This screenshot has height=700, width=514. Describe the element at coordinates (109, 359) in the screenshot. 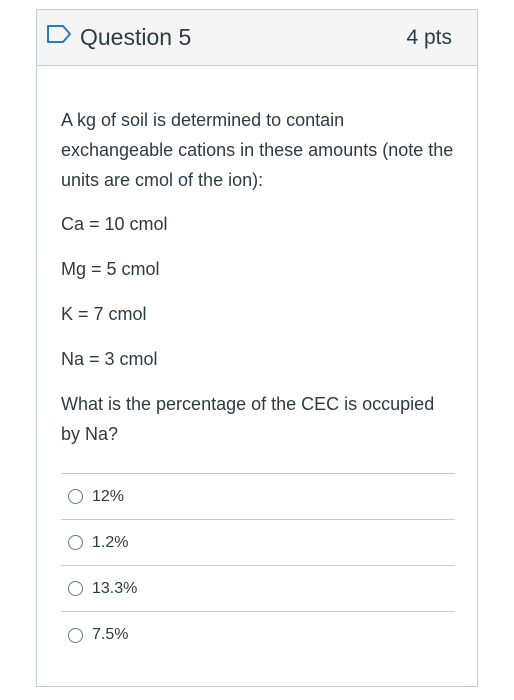

I see `cation-line-na: Na = 3 cmol` at that location.